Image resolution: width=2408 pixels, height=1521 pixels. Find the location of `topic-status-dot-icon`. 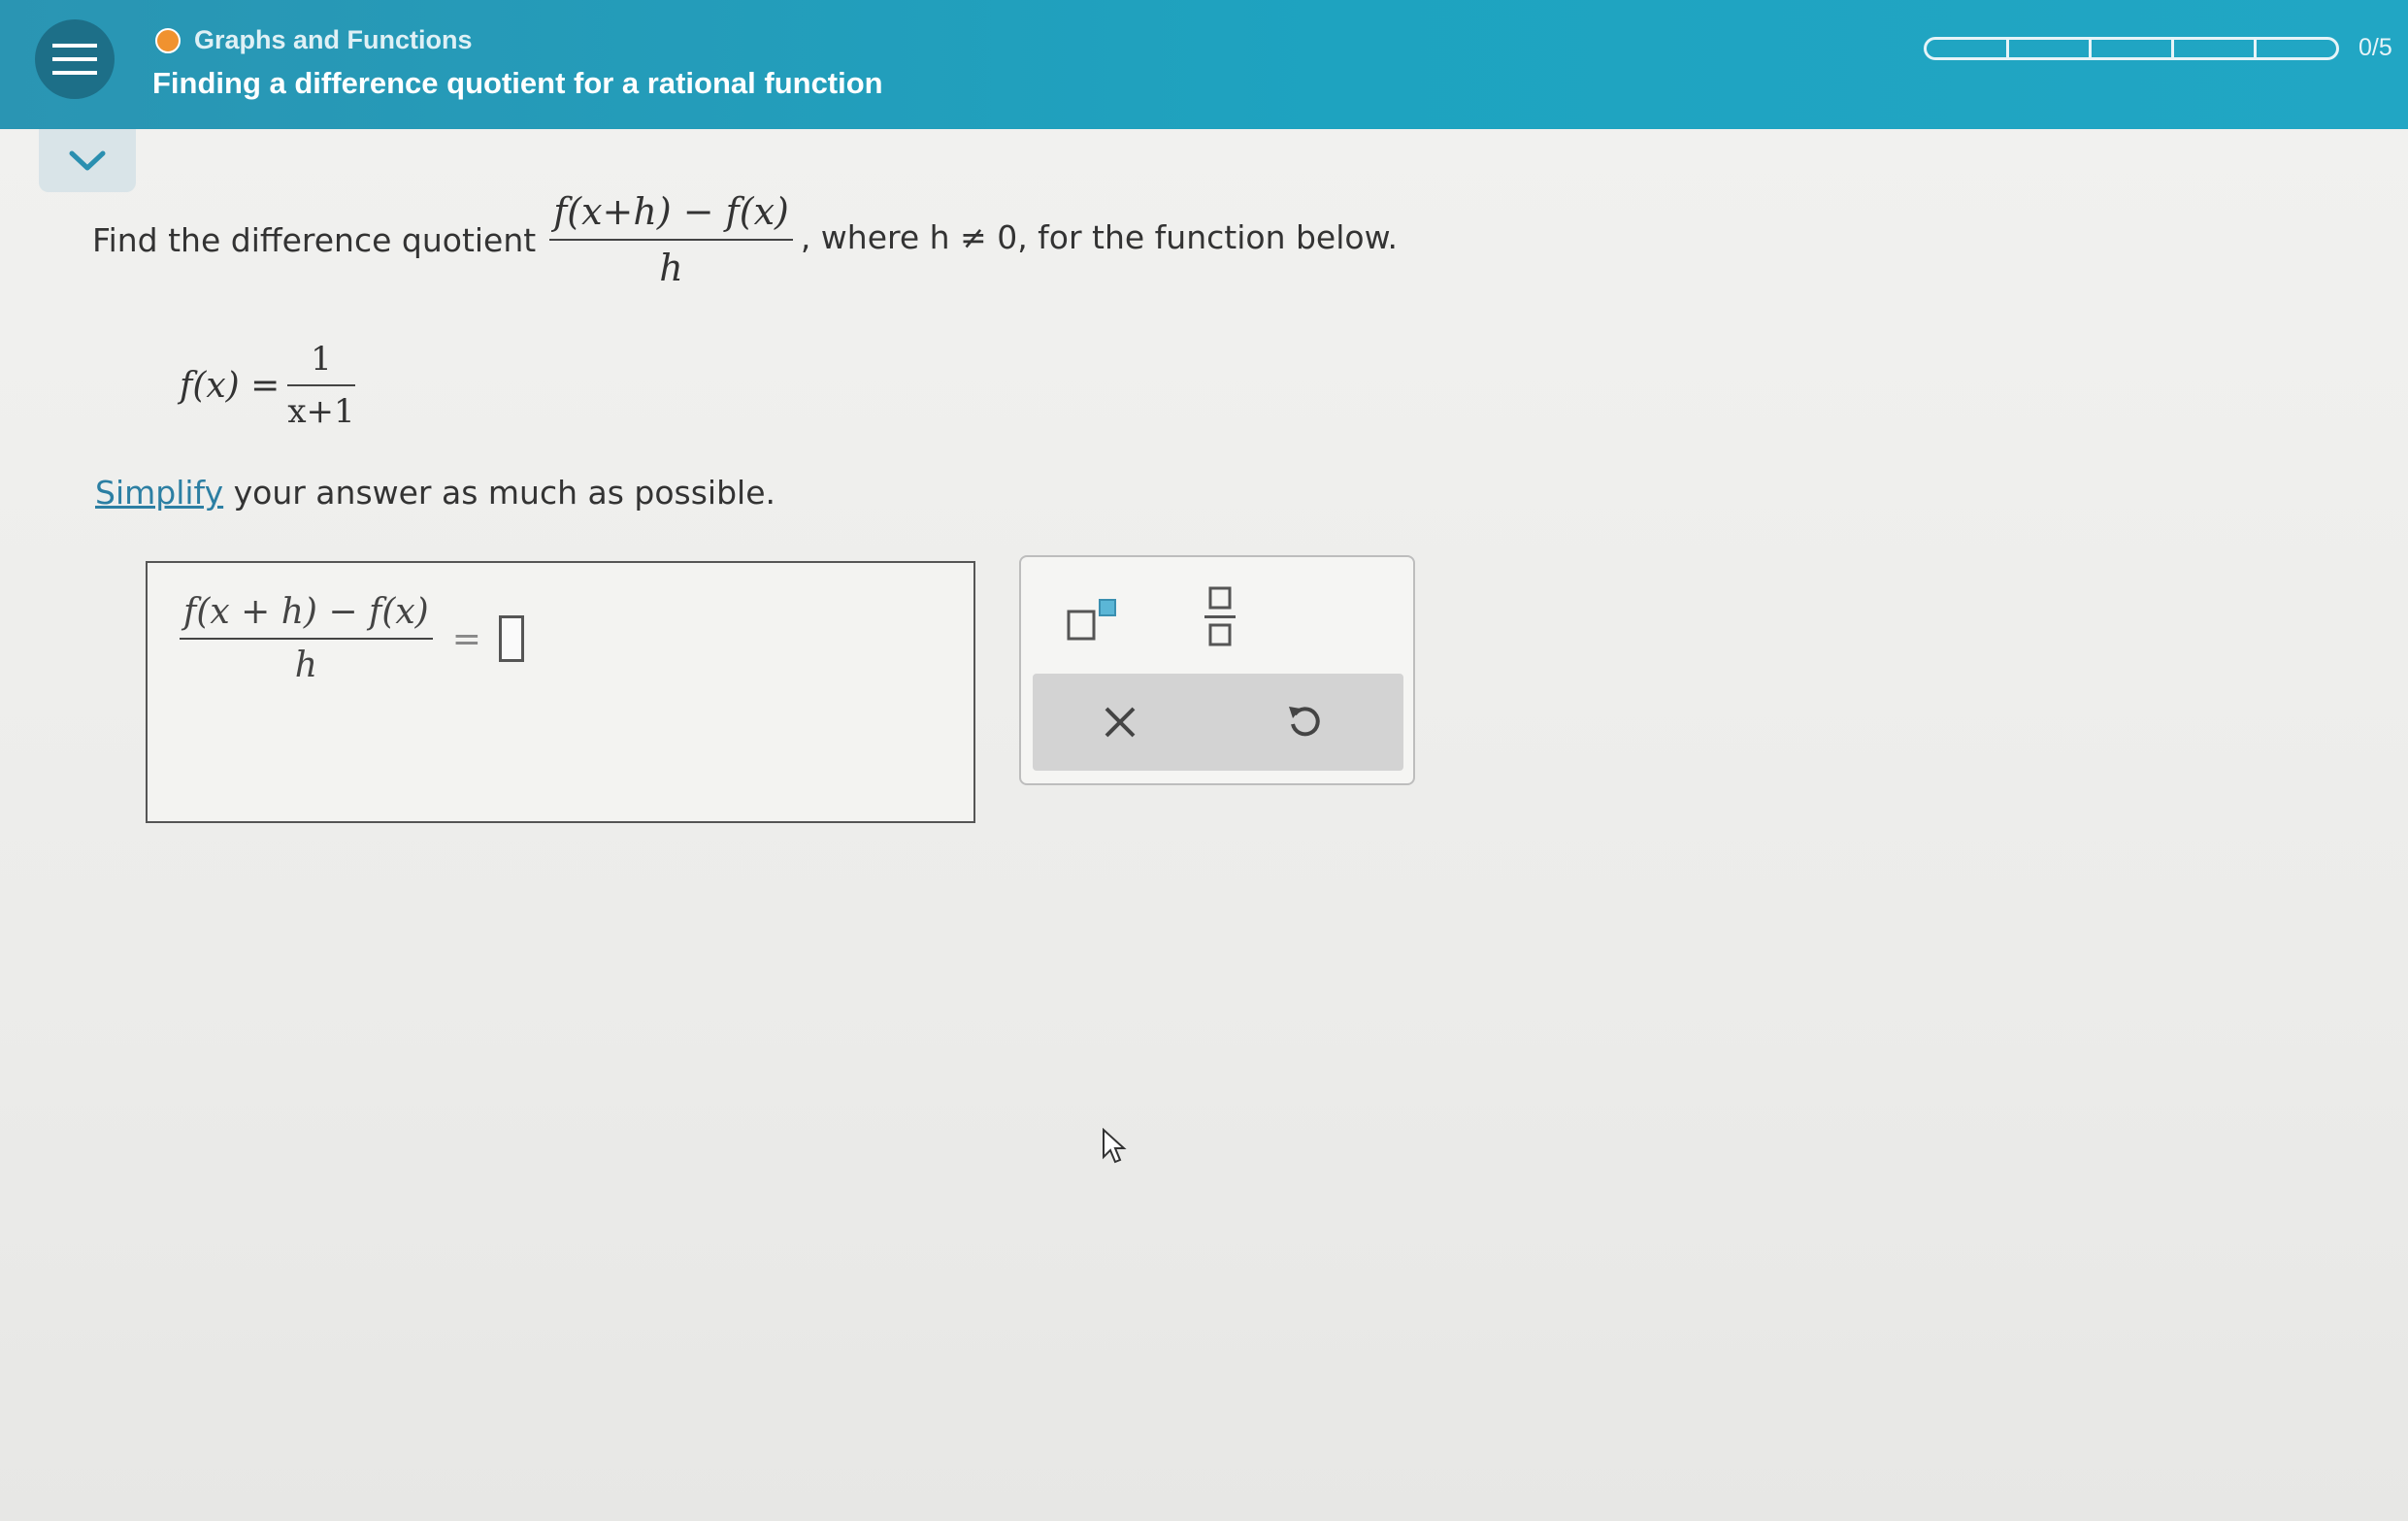

topic-status-dot-icon is located at coordinates (168, 40).